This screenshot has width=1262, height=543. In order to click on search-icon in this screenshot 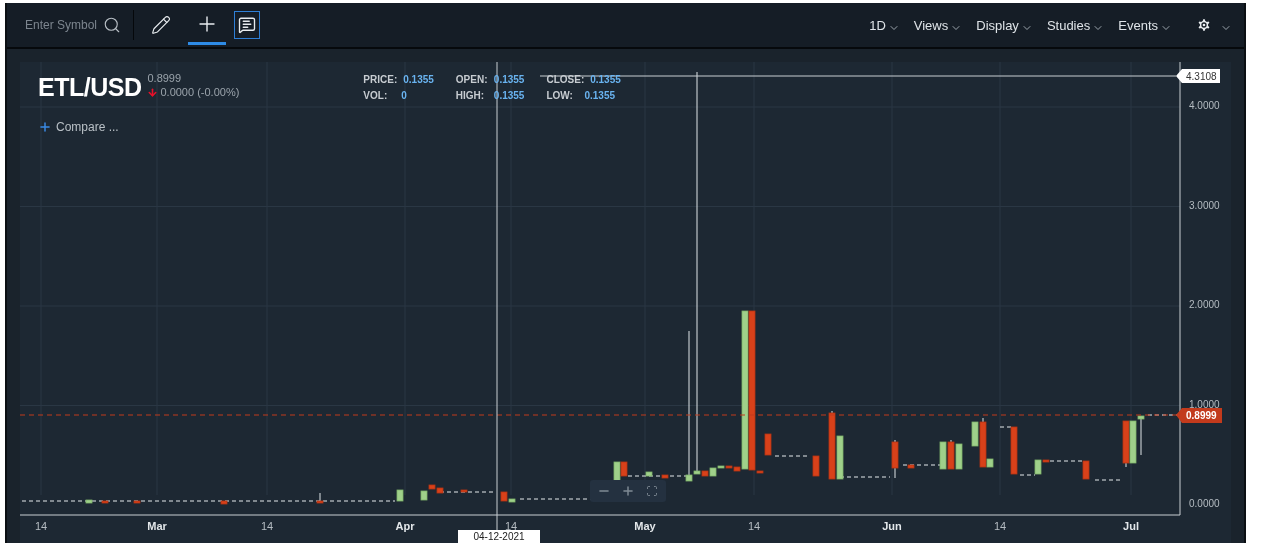, I will do `click(112, 25)`.